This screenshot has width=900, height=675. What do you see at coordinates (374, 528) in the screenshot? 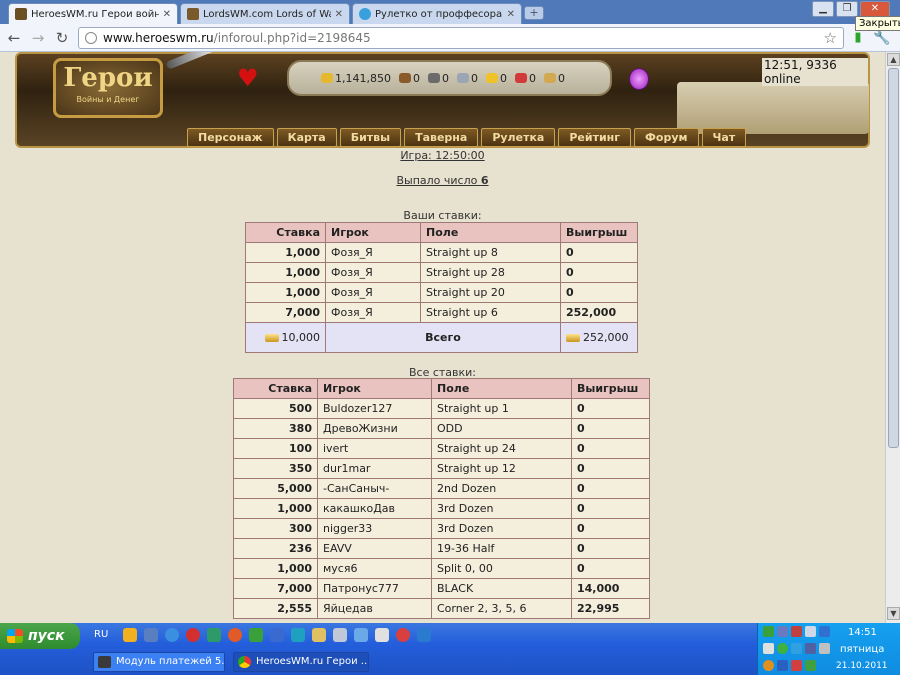
I see `player-cell: nigger33` at bounding box center [374, 528].